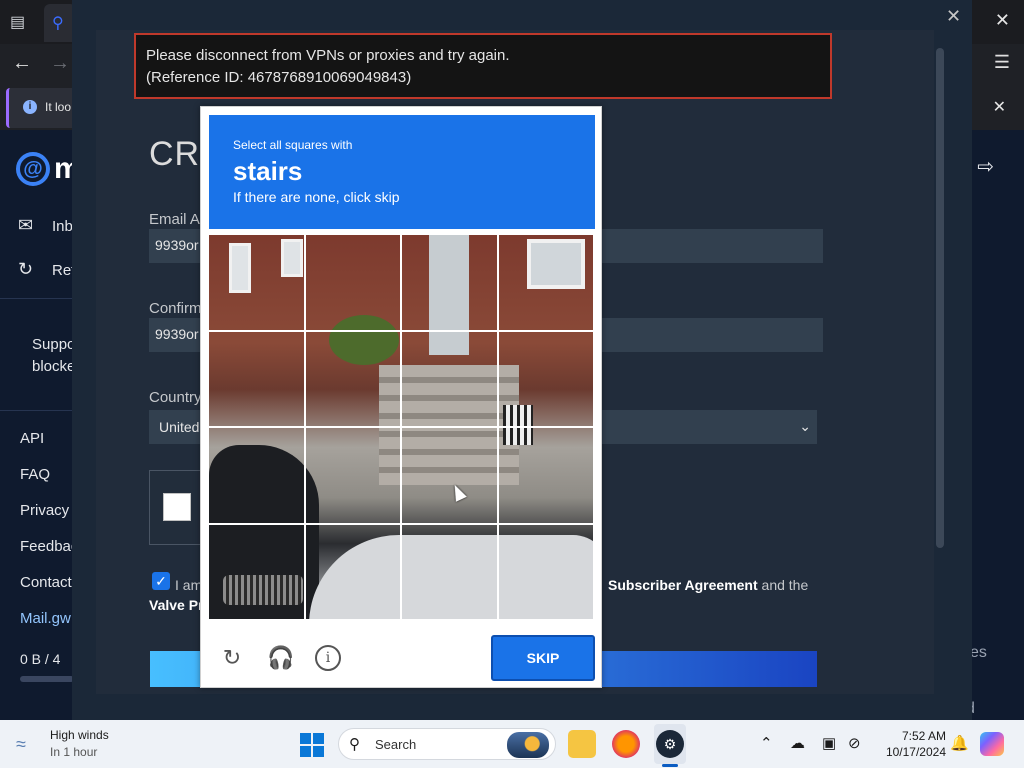 The height and width of the screenshot is (768, 1024). Describe the element at coordinates (447, 744) in the screenshot. I see `taskbar-search: ⚲ Search` at that location.